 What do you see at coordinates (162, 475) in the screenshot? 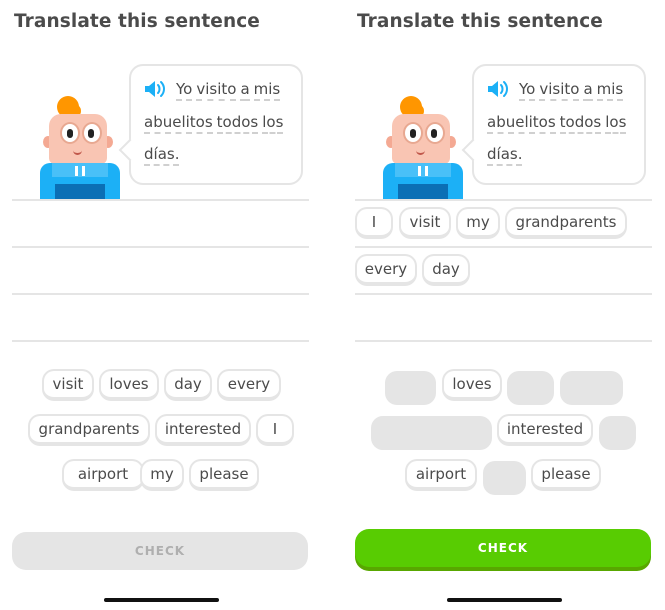
I see `word-chip: my` at bounding box center [162, 475].